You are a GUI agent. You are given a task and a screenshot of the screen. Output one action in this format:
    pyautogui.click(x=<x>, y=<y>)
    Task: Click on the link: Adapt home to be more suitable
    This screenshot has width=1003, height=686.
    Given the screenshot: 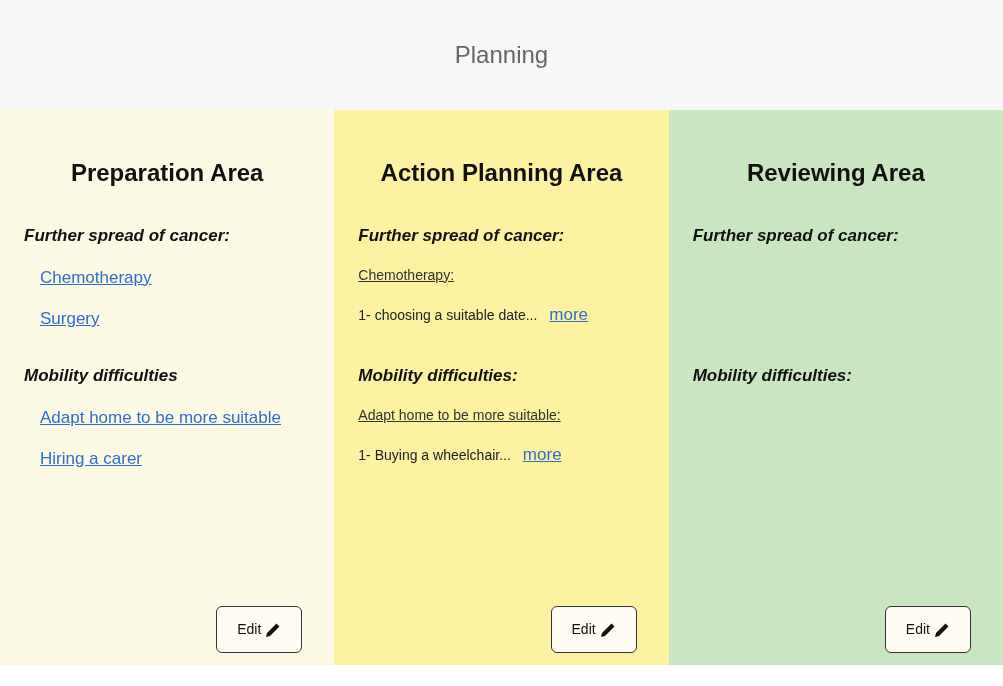 What is the action you would take?
    pyautogui.click(x=160, y=417)
    